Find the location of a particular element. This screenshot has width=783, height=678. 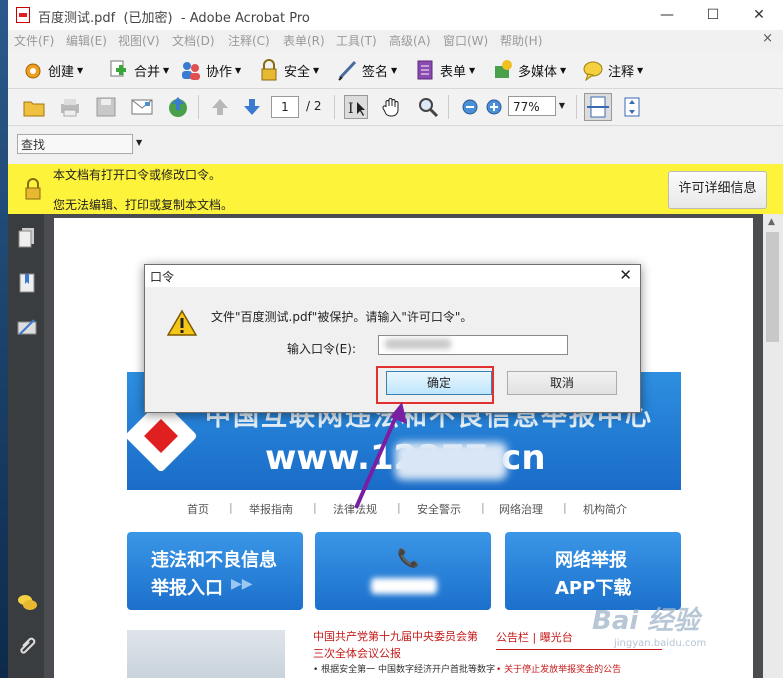

create-button: 创建 ▼ is located at coordinates (52, 70).